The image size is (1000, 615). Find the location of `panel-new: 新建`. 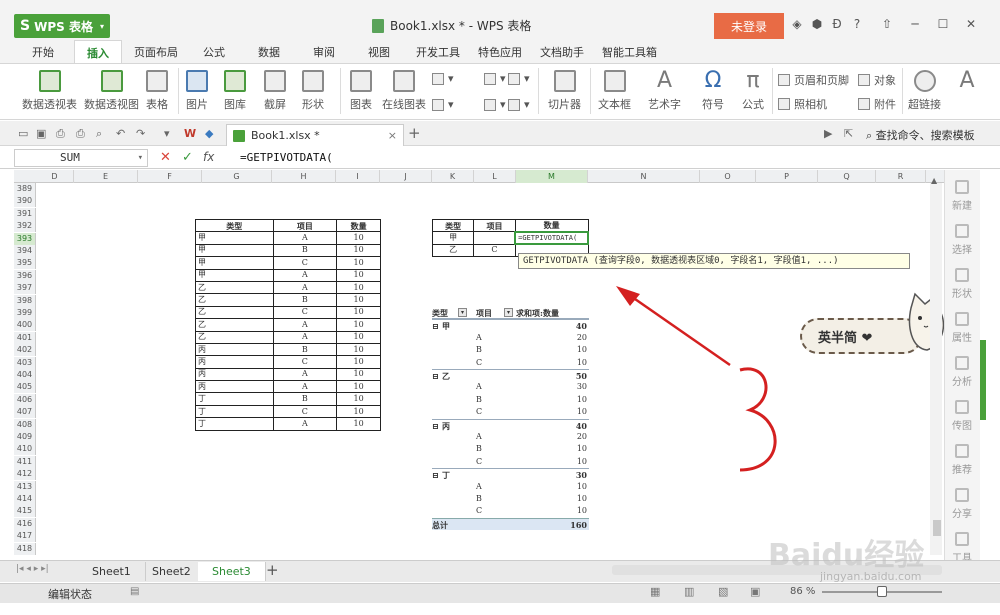

panel-new: 新建 is located at coordinates (962, 196).